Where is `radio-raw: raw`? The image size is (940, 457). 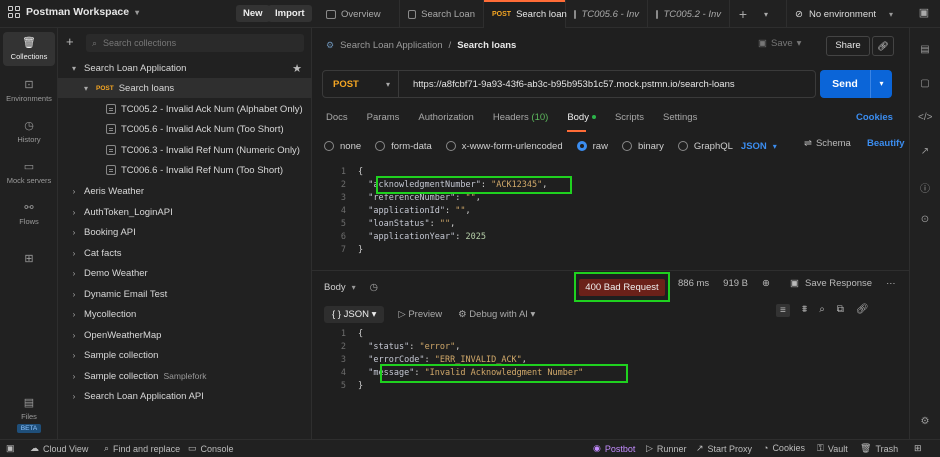
radio-raw: raw is located at coordinates (592, 146).